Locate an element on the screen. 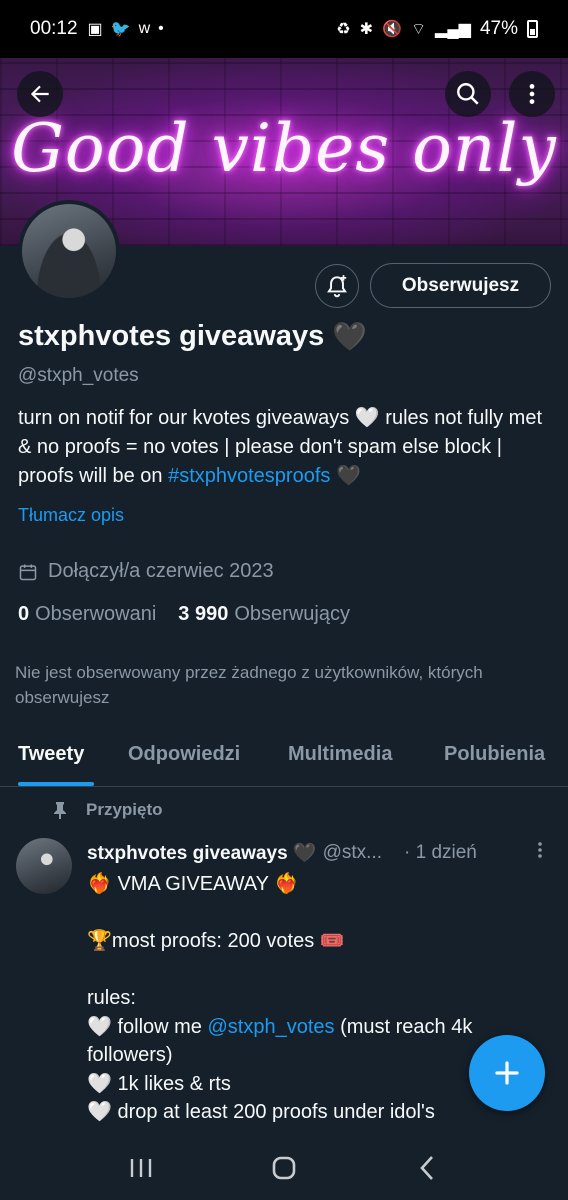  back-button is located at coordinates (40, 94).